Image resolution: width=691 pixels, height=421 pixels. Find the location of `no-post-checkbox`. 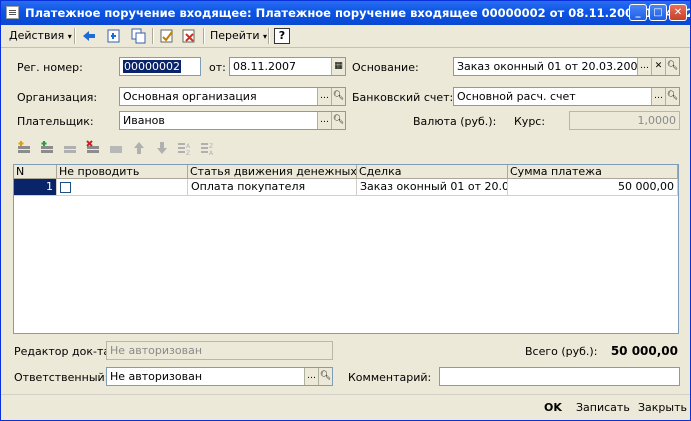

no-post-checkbox is located at coordinates (65, 187).